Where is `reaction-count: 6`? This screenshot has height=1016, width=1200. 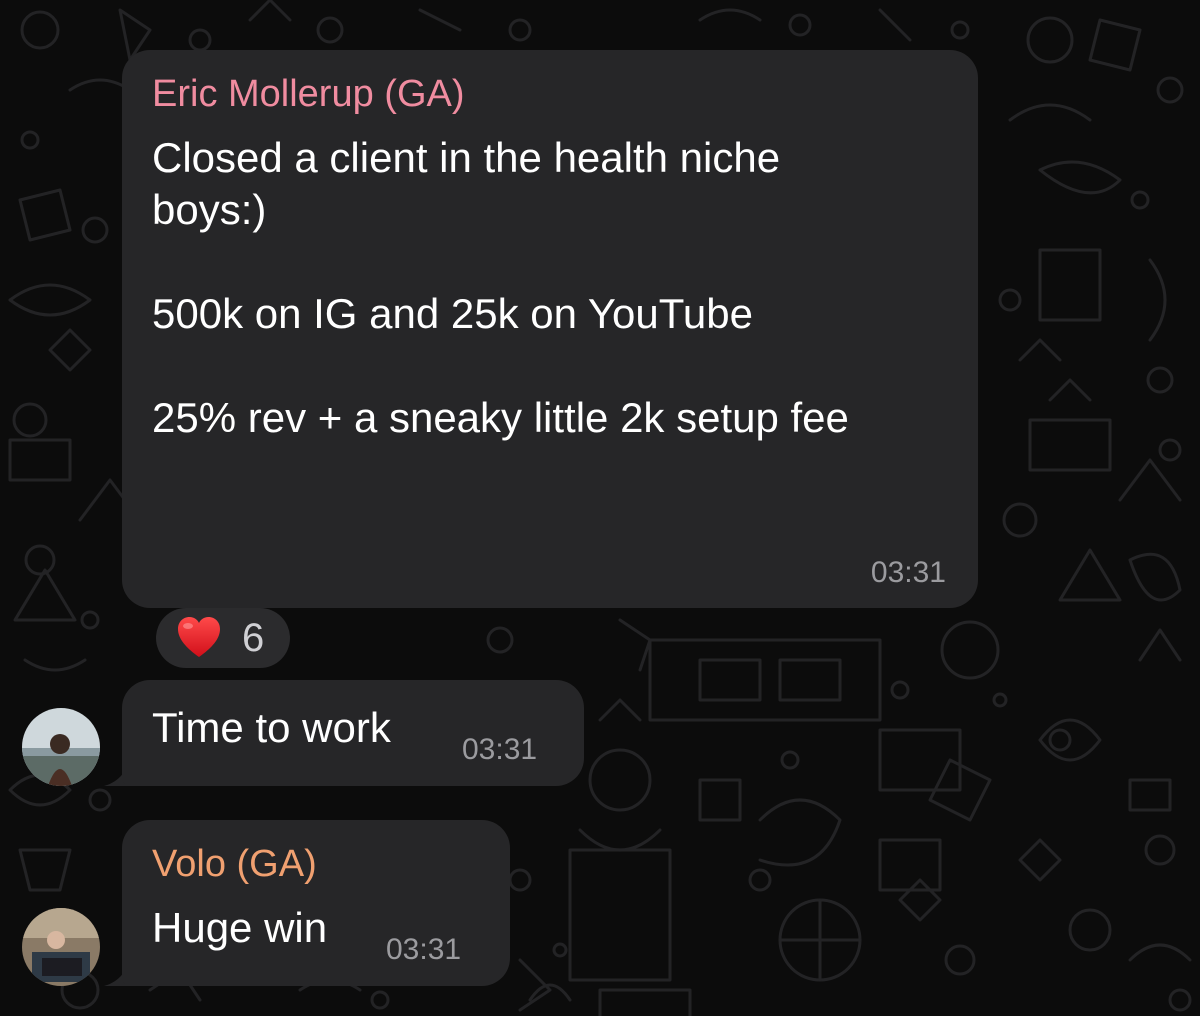
reaction-count: 6 is located at coordinates (253, 638).